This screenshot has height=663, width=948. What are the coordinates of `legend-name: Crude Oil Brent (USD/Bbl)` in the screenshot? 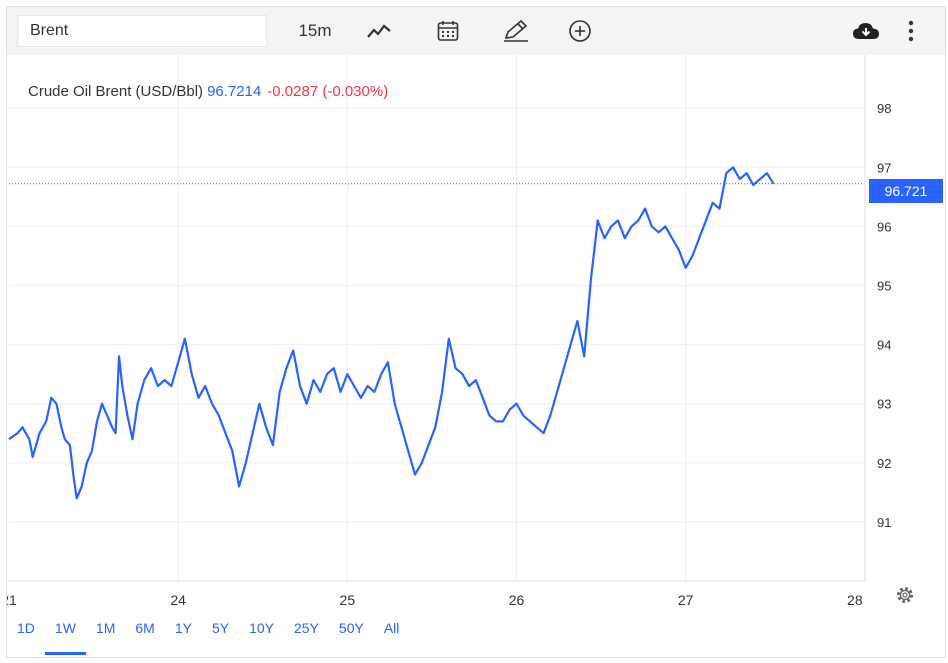 It's located at (116, 91).